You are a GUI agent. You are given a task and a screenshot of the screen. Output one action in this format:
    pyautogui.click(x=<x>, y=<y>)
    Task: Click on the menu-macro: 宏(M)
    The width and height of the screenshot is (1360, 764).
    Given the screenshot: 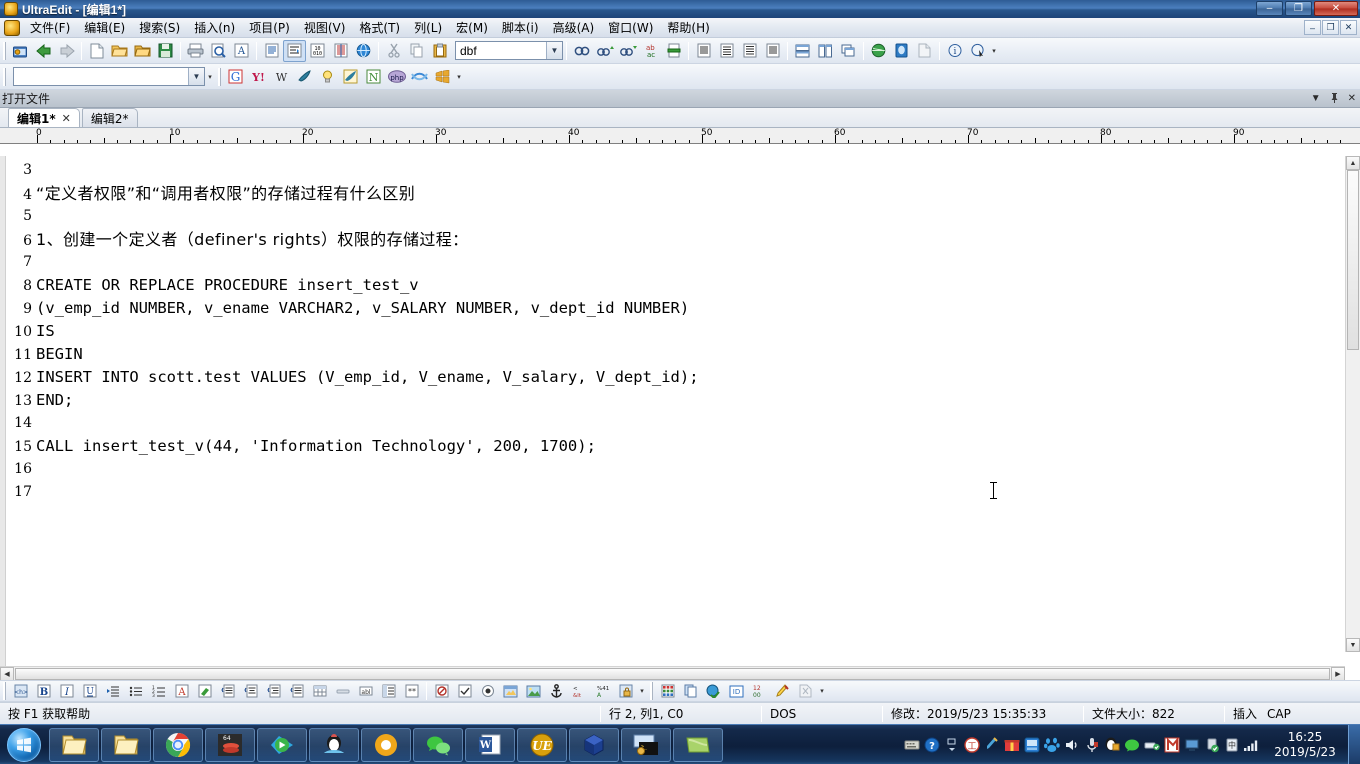 What is the action you would take?
    pyautogui.click(x=472, y=27)
    